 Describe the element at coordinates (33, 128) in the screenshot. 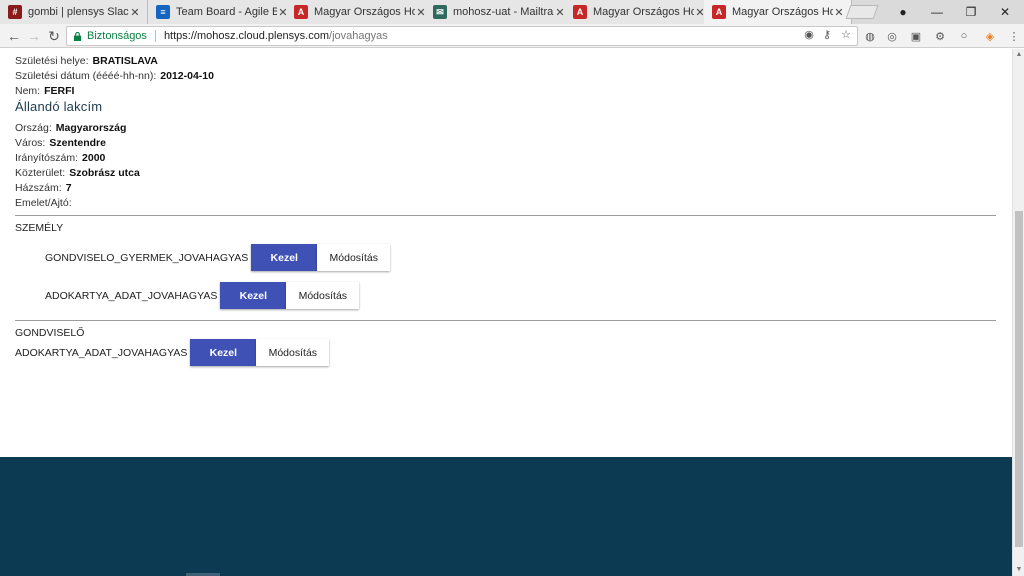

I see `field-label: Ország:` at that location.